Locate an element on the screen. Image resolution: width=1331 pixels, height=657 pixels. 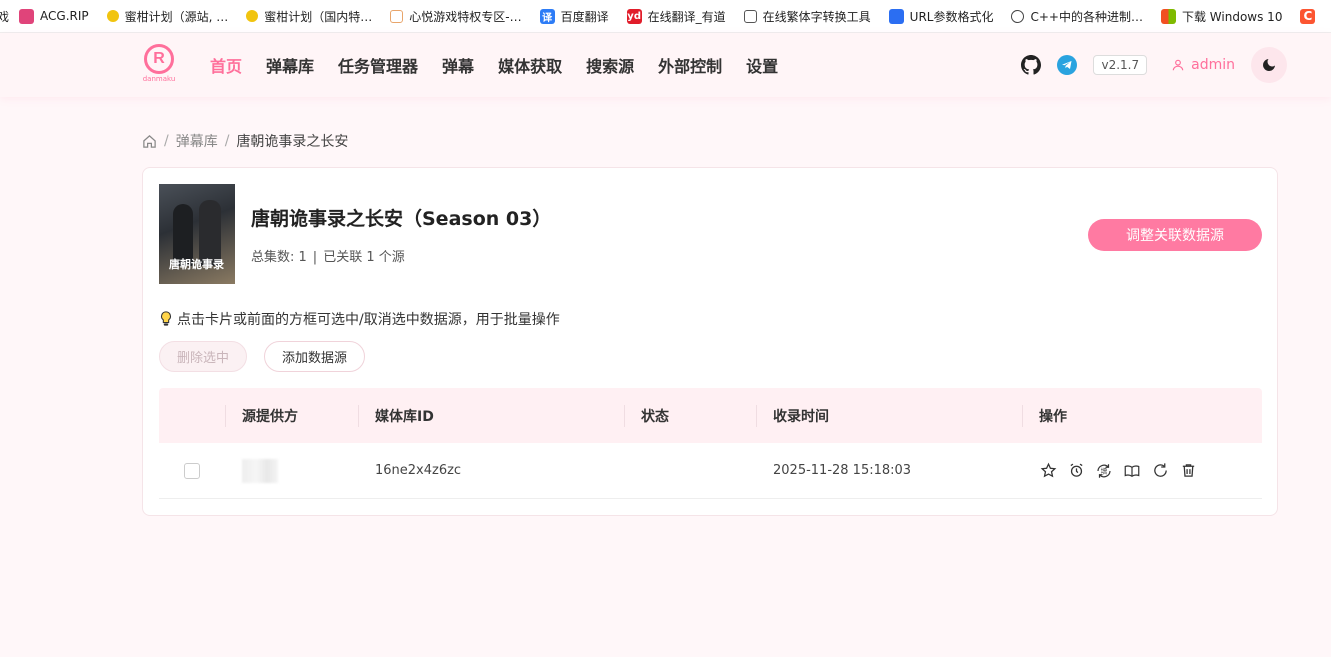
nav-media-fetch: 媒体获取 is located at coordinates (530, 65).